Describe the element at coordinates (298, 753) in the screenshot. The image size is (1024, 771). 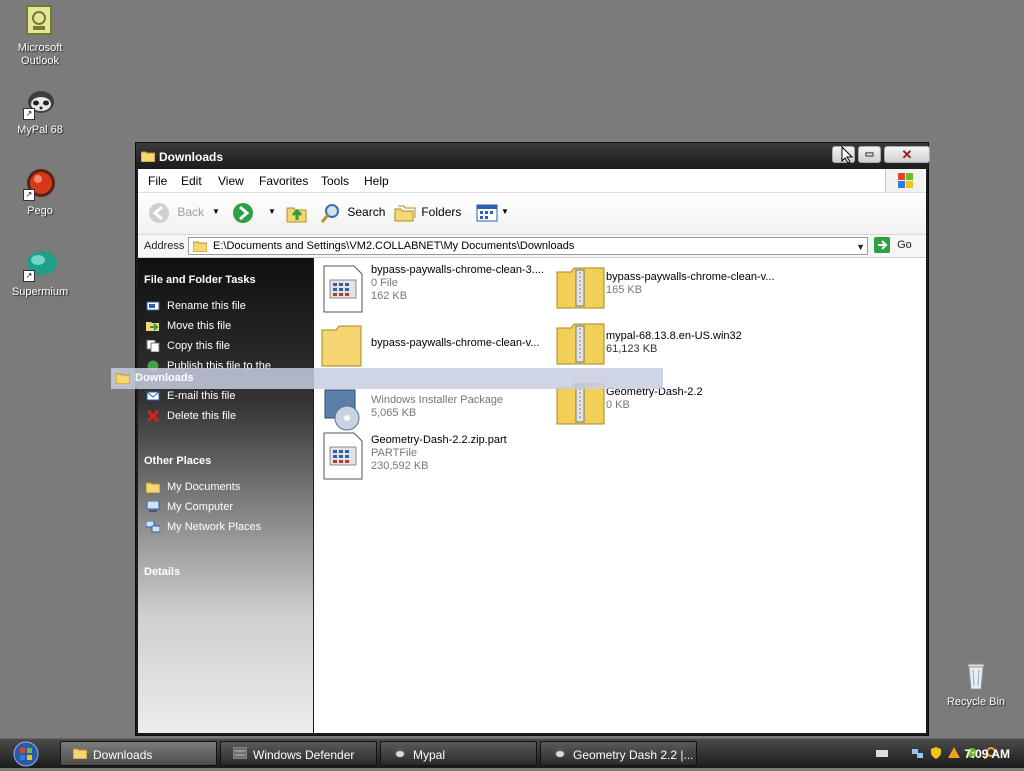
I see `taskbar-button-windows-defender: Windows Defender` at that location.